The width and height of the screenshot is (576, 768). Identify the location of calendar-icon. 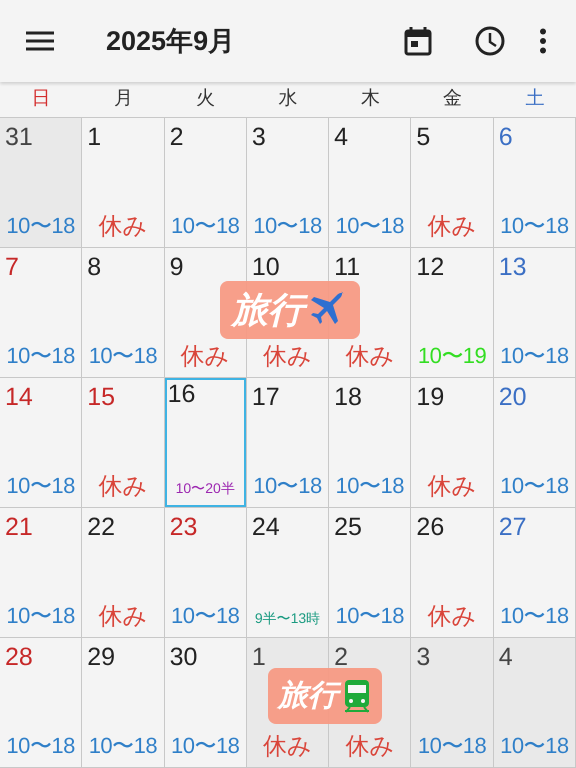
(418, 41).